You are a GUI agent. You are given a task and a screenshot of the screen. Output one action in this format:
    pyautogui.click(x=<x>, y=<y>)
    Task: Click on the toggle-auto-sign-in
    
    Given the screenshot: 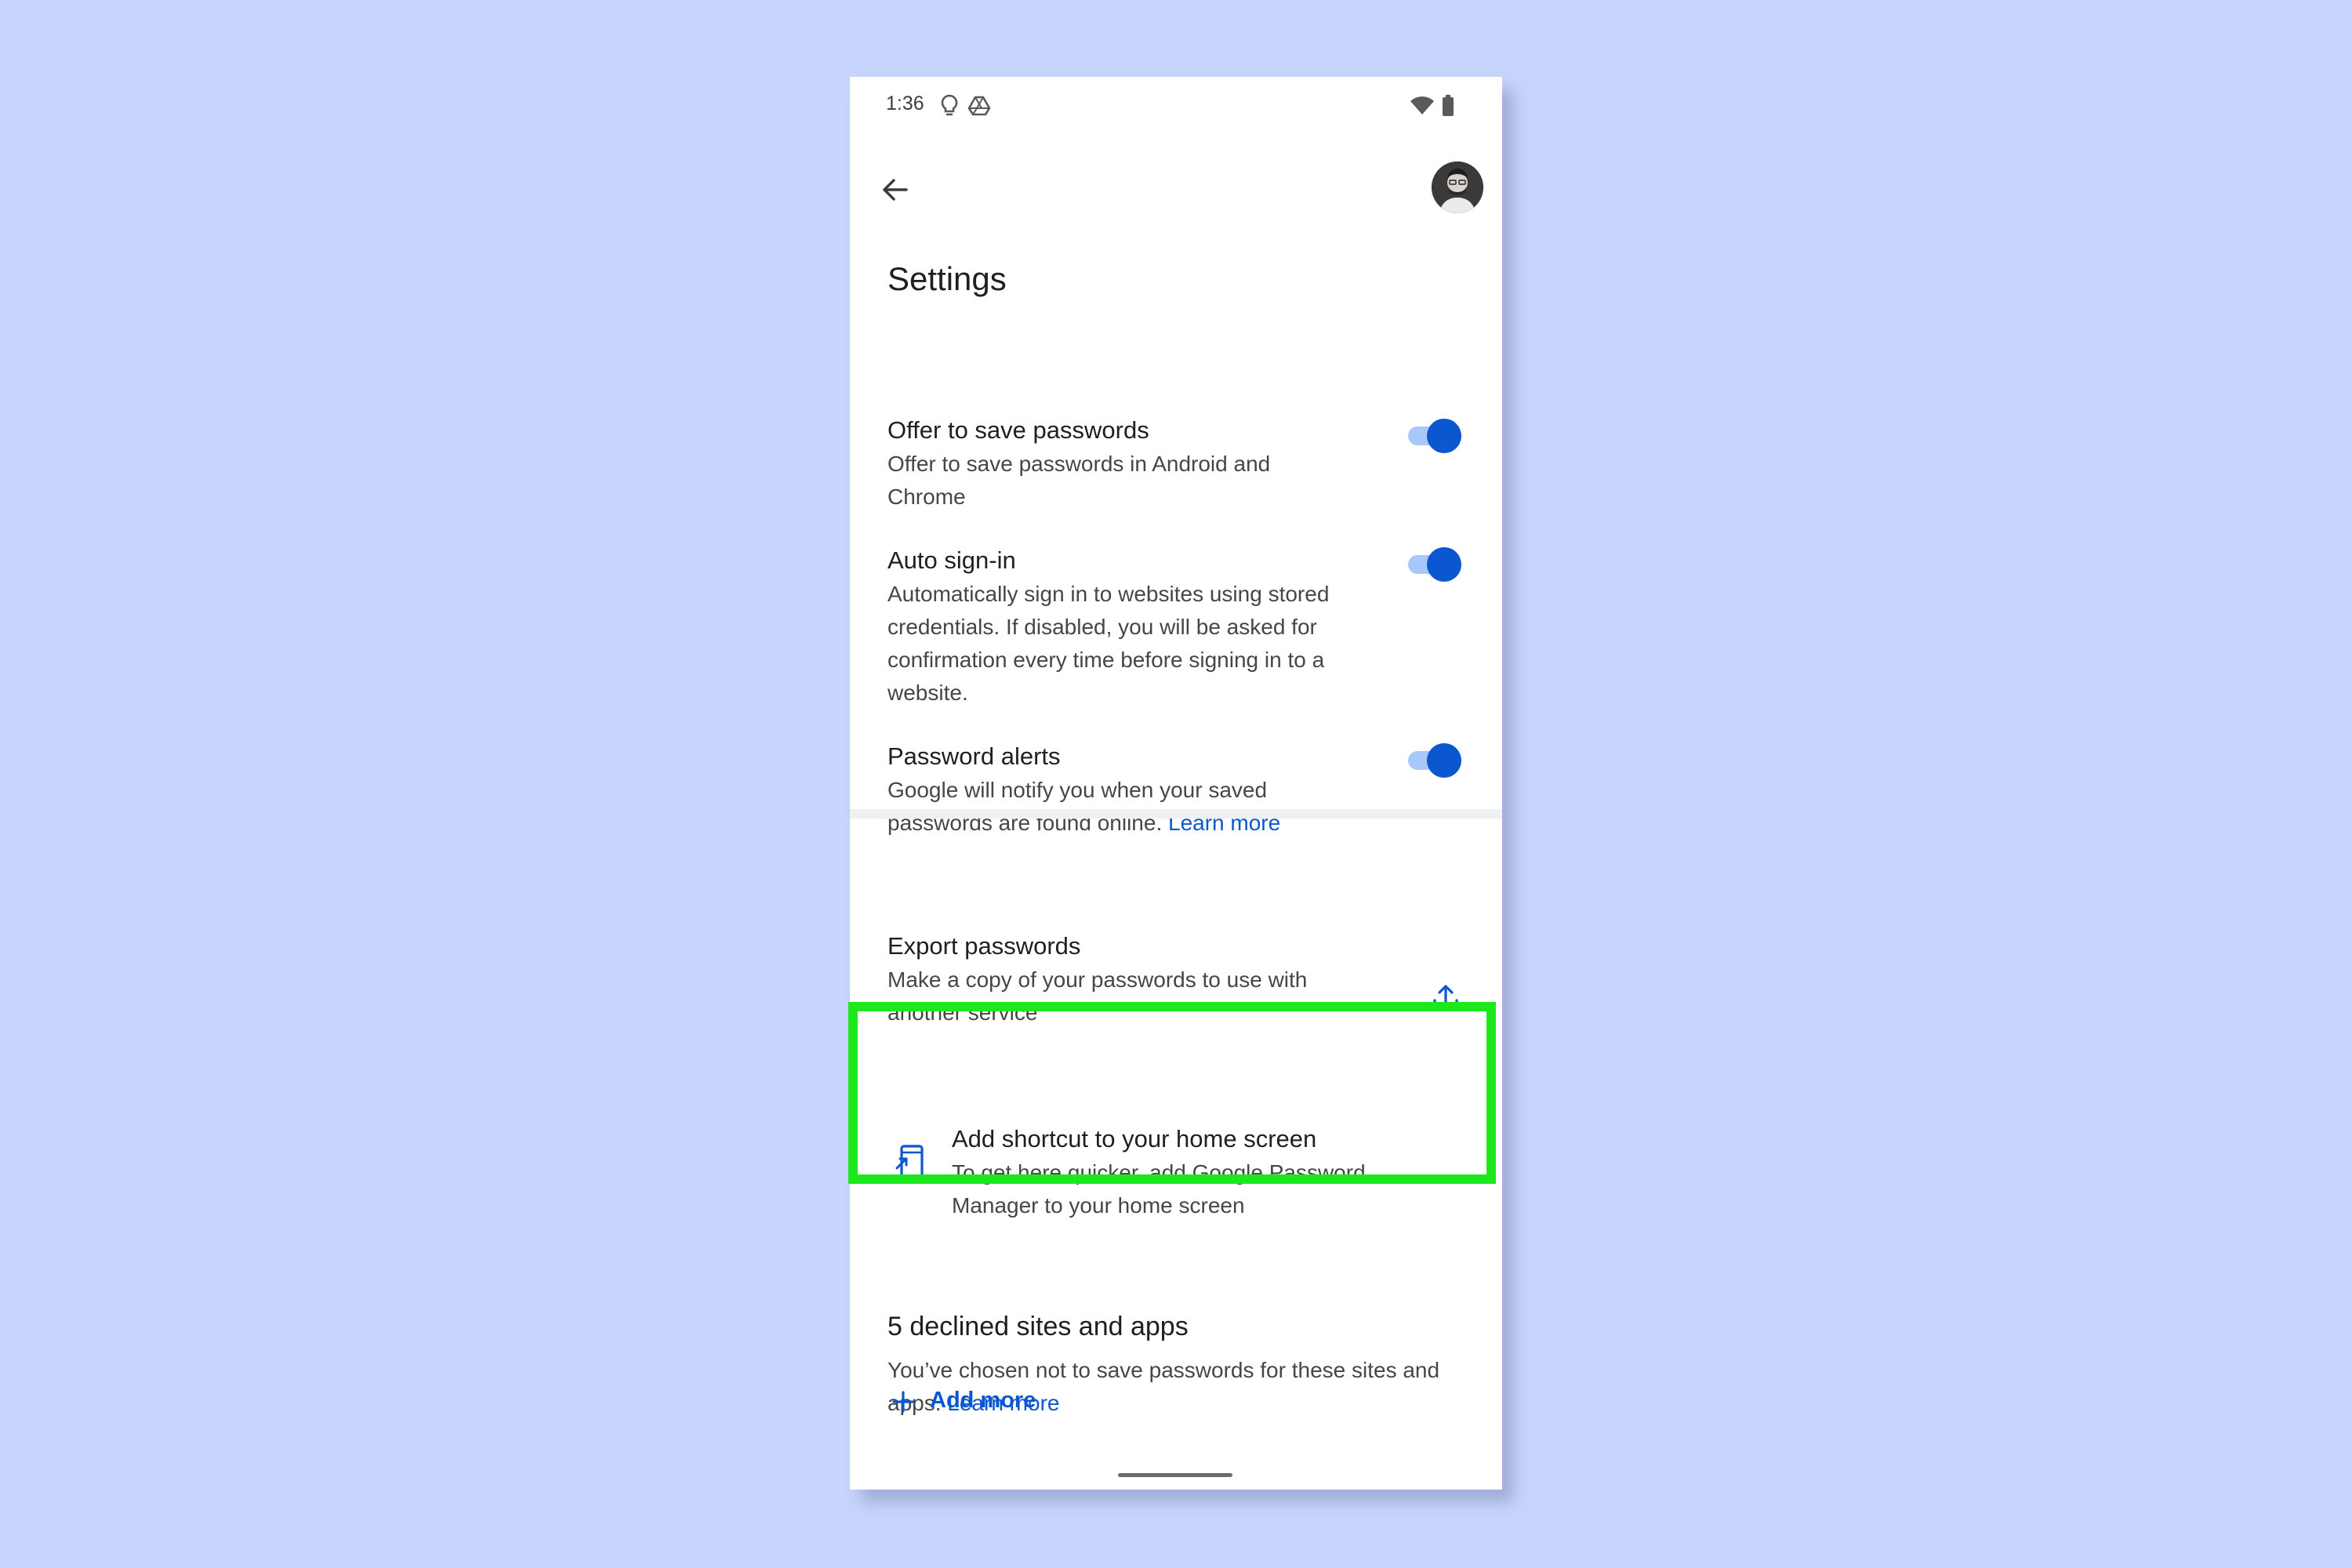 What is the action you would take?
    pyautogui.click(x=1433, y=564)
    